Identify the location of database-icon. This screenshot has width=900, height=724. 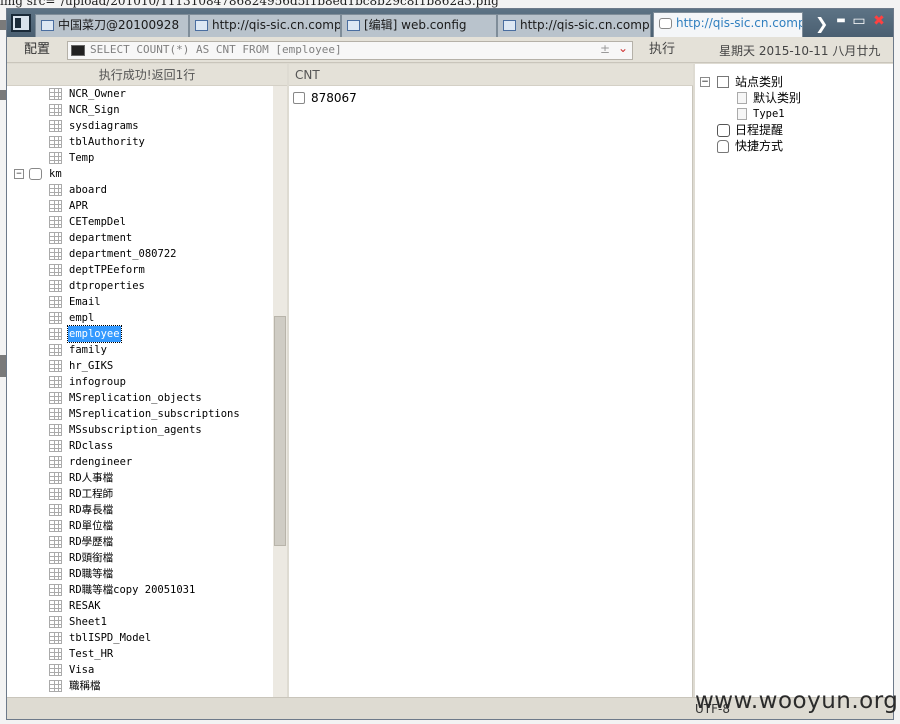
(35, 174).